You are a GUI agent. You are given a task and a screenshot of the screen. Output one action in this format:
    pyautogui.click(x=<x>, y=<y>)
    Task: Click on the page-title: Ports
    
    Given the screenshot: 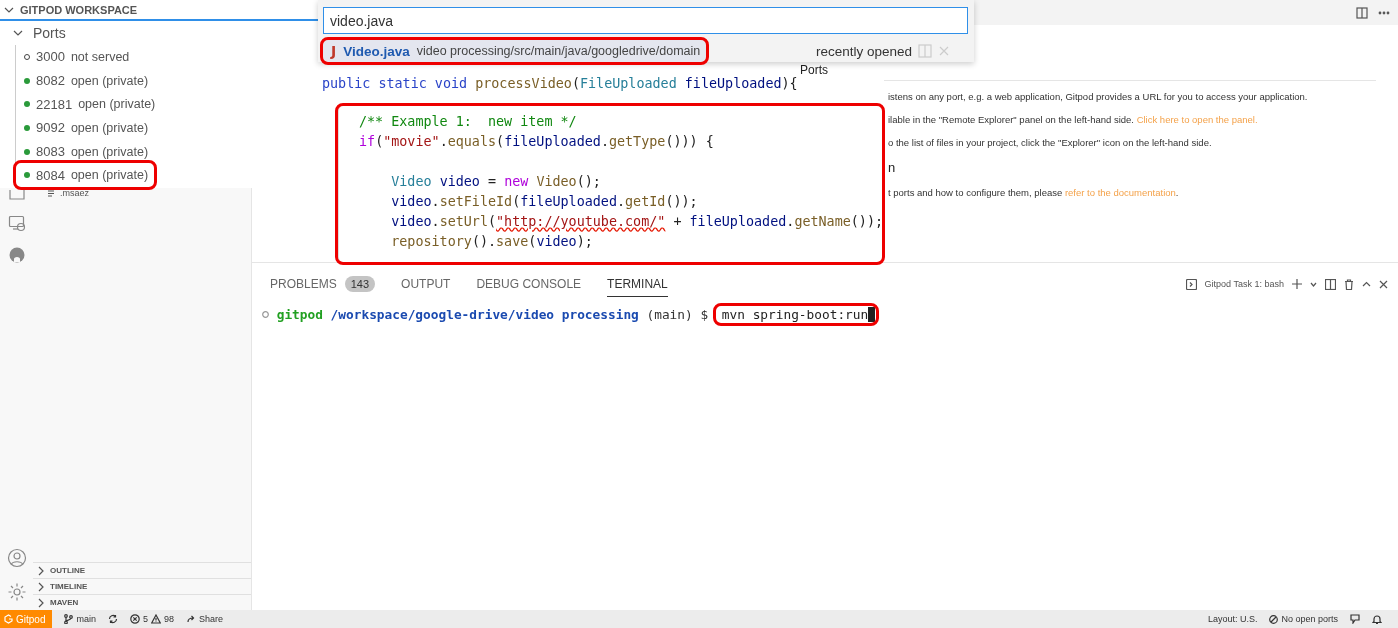 What is the action you would take?
    pyautogui.click(x=814, y=70)
    